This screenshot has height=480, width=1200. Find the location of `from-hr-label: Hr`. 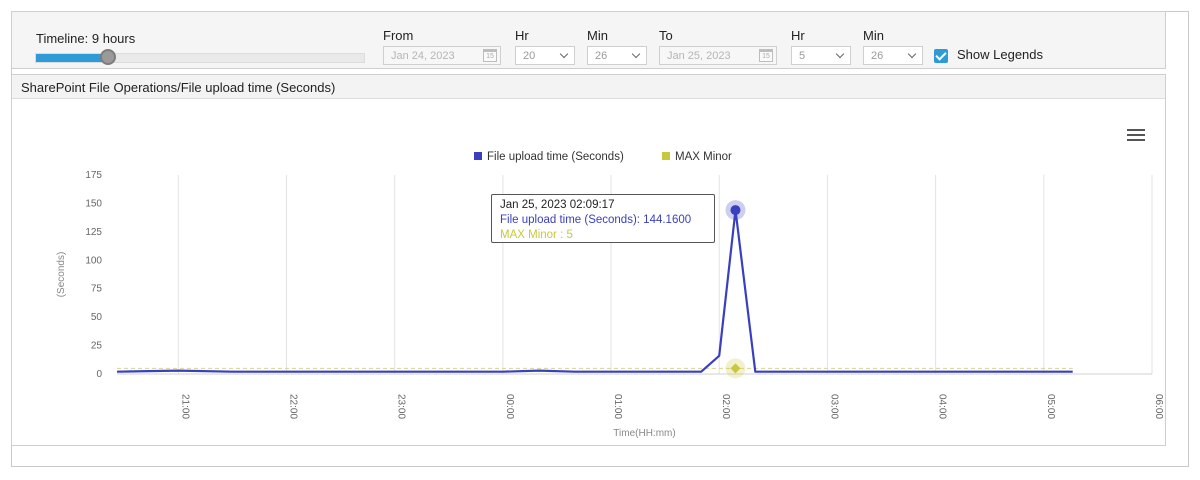

from-hr-label: Hr is located at coordinates (522, 35).